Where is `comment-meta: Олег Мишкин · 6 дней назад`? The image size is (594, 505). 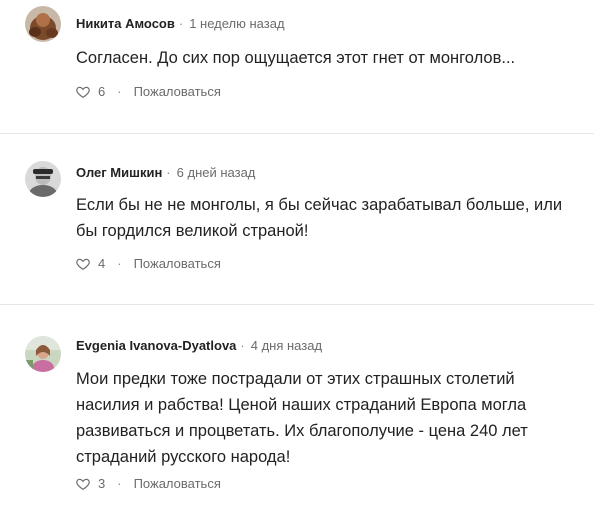 comment-meta: Олег Мишкин · 6 дней назад is located at coordinates (165, 173).